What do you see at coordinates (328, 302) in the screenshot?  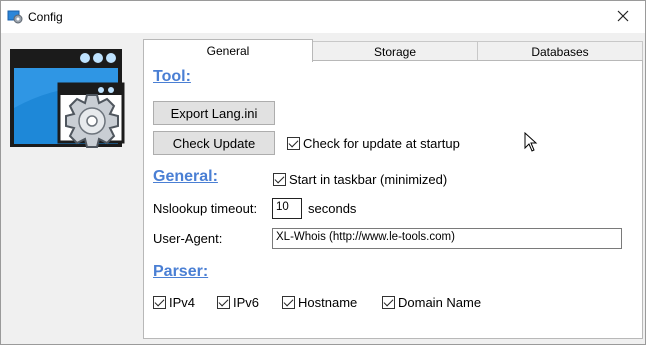 I see `parser-option-label: Hostname` at bounding box center [328, 302].